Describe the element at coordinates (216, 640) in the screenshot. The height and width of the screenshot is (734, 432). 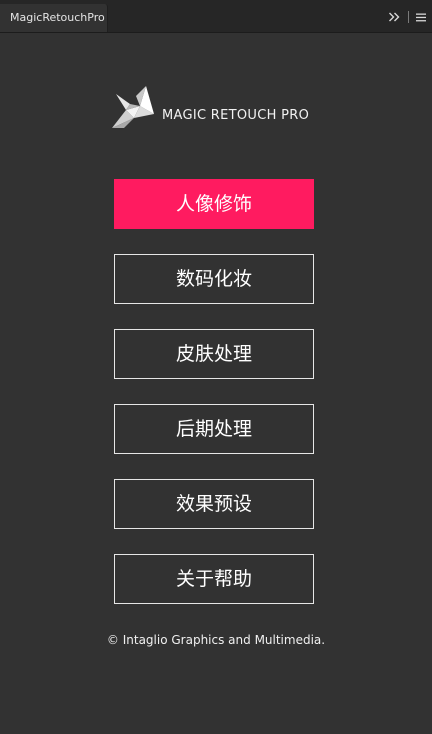
I see `copyright-text: © Intaglio Graphics and Multimedia.` at that location.